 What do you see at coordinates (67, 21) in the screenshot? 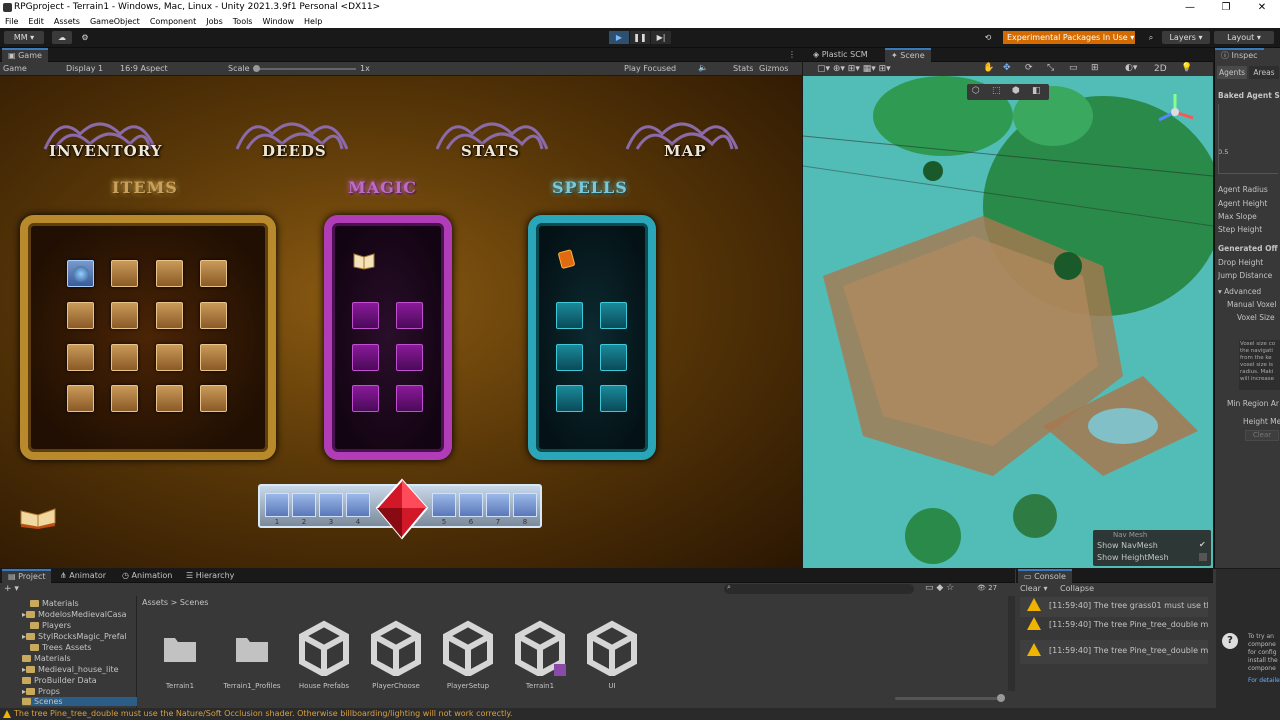
I see `menu-assets: Assets` at bounding box center [67, 21].